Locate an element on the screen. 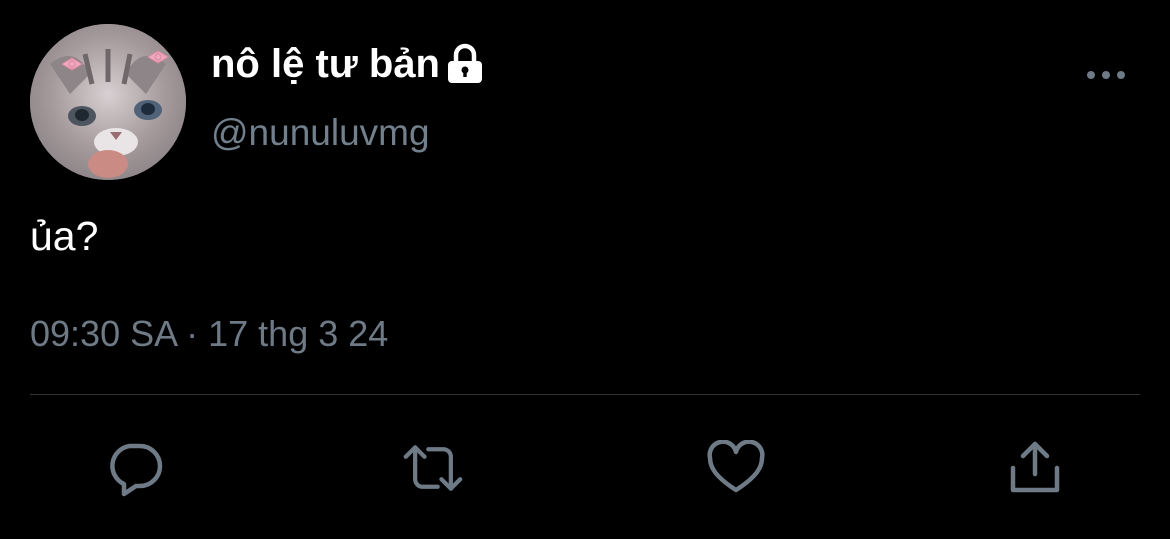  avatar is located at coordinates (108, 102).